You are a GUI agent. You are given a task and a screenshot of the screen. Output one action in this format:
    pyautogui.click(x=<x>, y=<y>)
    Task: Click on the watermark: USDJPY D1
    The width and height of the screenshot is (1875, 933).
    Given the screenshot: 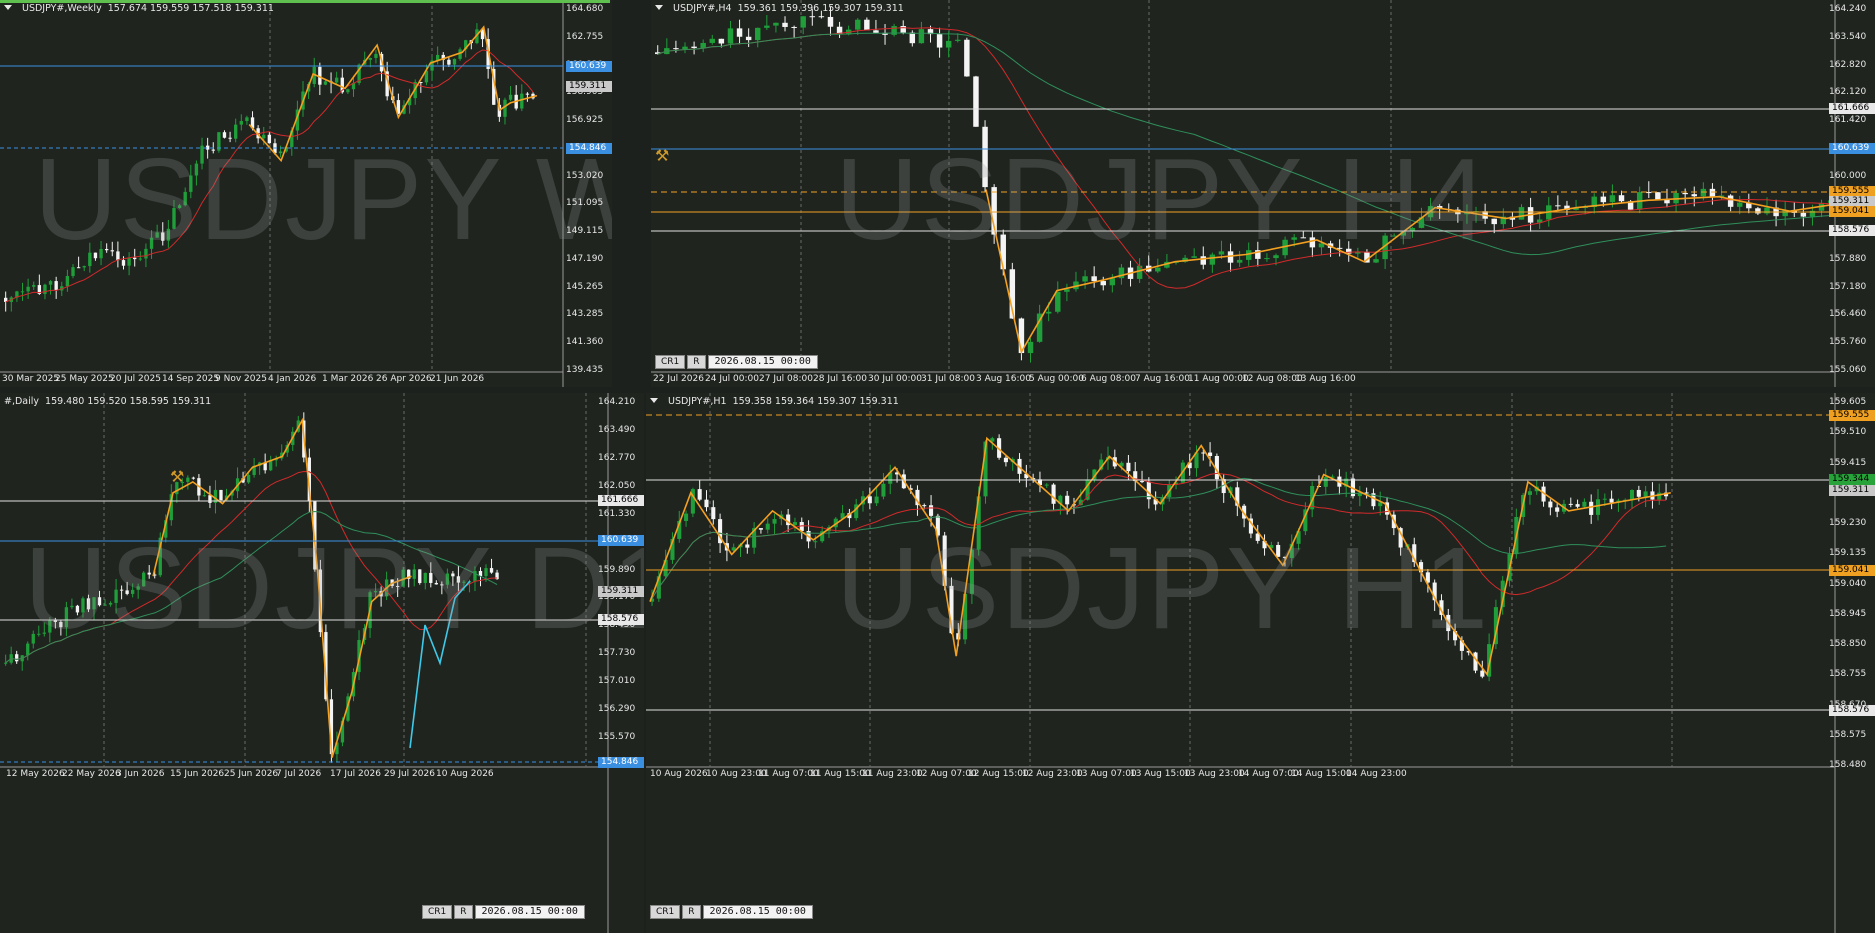 What is the action you would take?
    pyautogui.click(x=334, y=588)
    